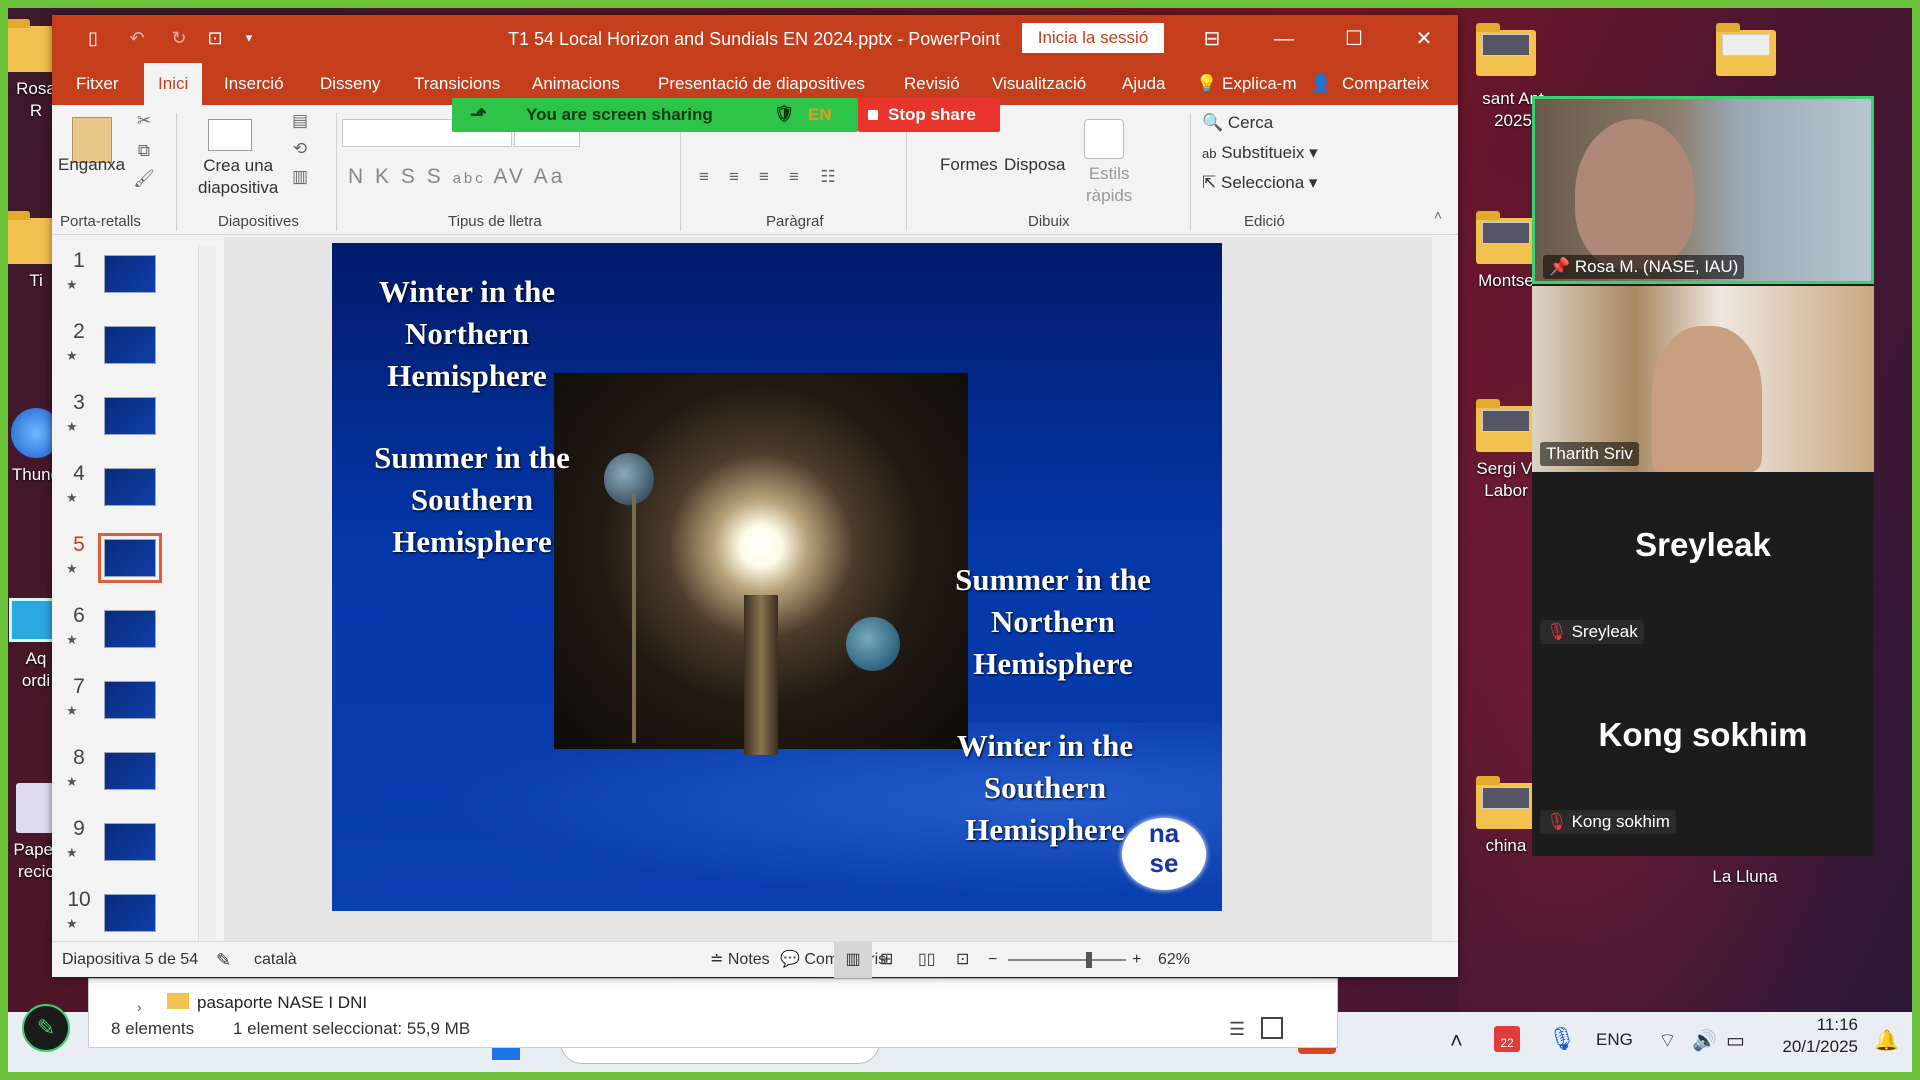 This screenshot has width=1920, height=1080. Describe the element at coordinates (173, 85) in the screenshot. I see `tab-home: Inici` at that location.